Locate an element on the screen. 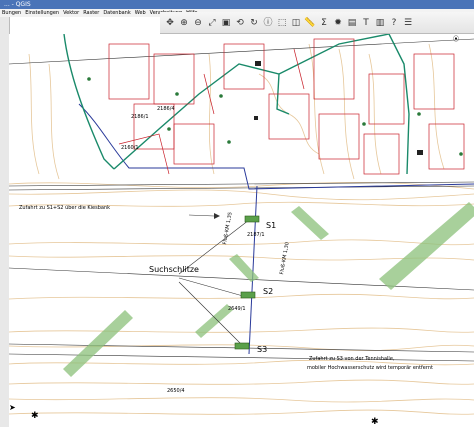 The height and width of the screenshot is (431, 474). station-label-s3: S3 is located at coordinates (262, 349).